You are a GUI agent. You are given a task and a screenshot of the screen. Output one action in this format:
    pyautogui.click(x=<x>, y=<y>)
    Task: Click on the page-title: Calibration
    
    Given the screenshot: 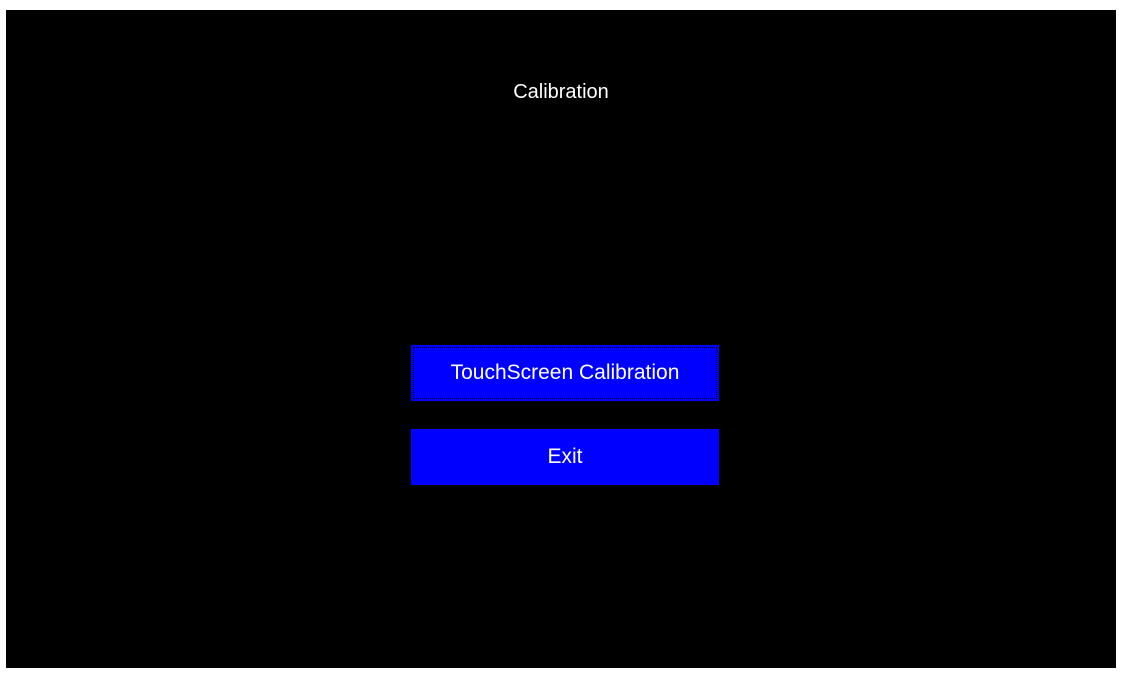 What is the action you would take?
    pyautogui.click(x=561, y=92)
    